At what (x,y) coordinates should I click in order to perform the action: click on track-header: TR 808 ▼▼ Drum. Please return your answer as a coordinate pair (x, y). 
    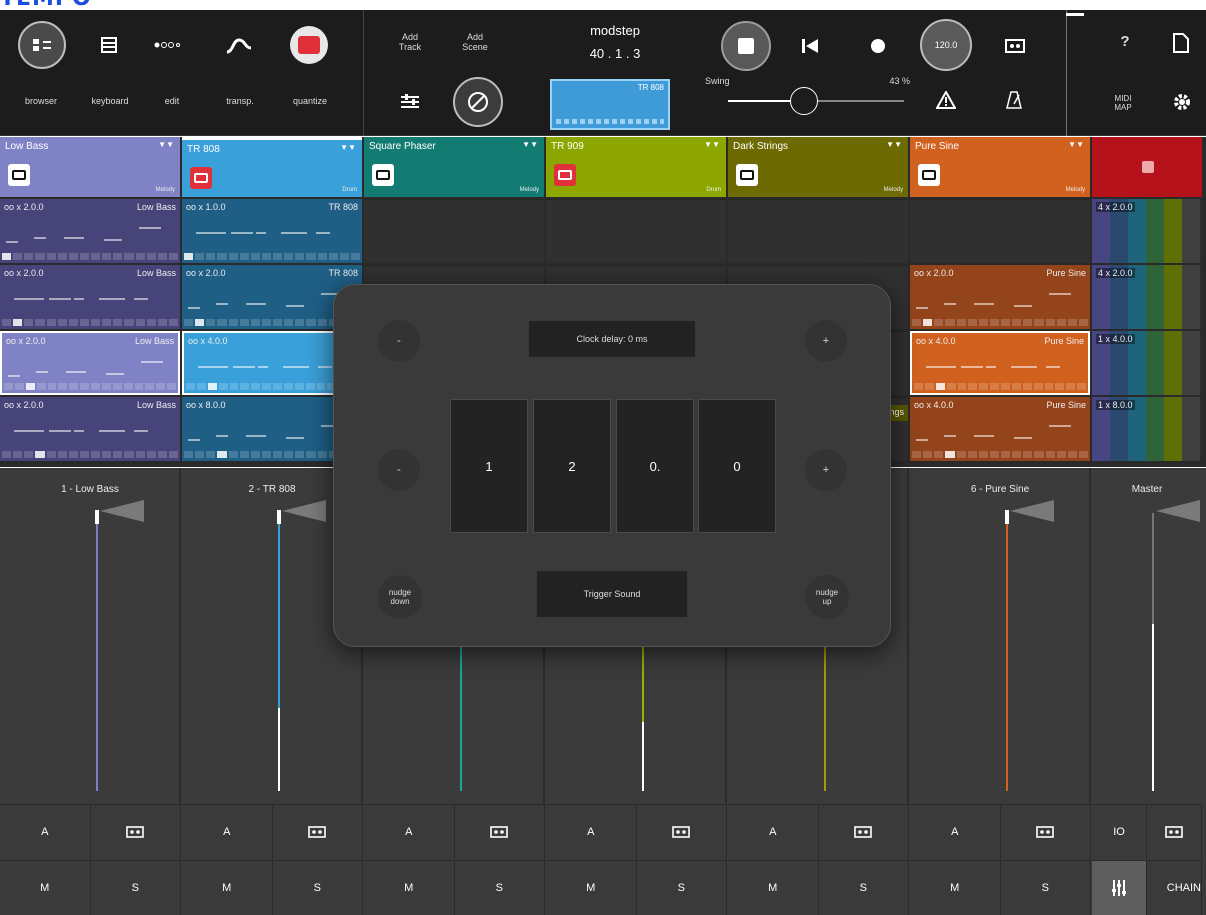
    Looking at the image, I should click on (272, 167).